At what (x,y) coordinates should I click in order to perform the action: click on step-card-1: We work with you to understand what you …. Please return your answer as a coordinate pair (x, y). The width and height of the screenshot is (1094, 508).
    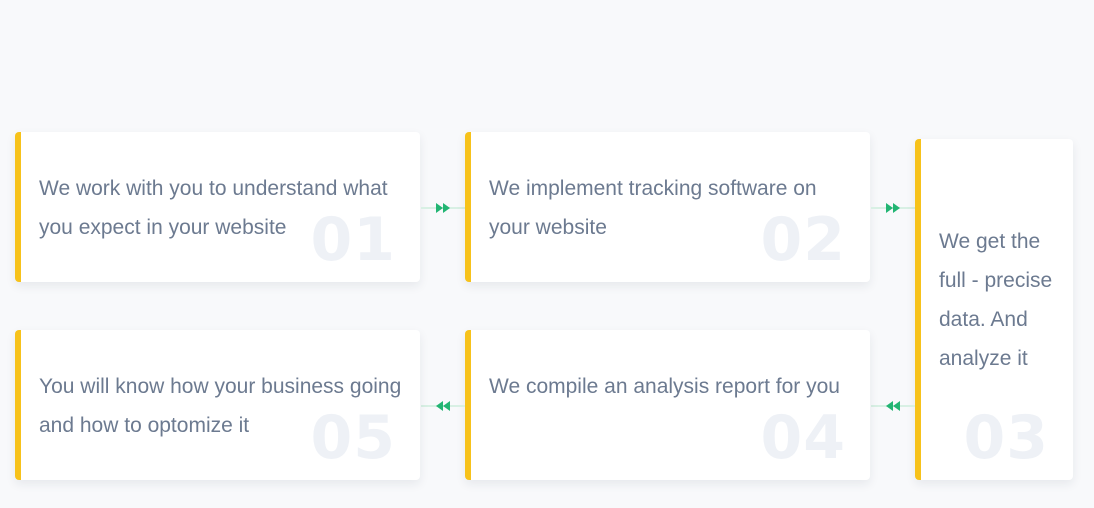
    Looking at the image, I should click on (217, 207).